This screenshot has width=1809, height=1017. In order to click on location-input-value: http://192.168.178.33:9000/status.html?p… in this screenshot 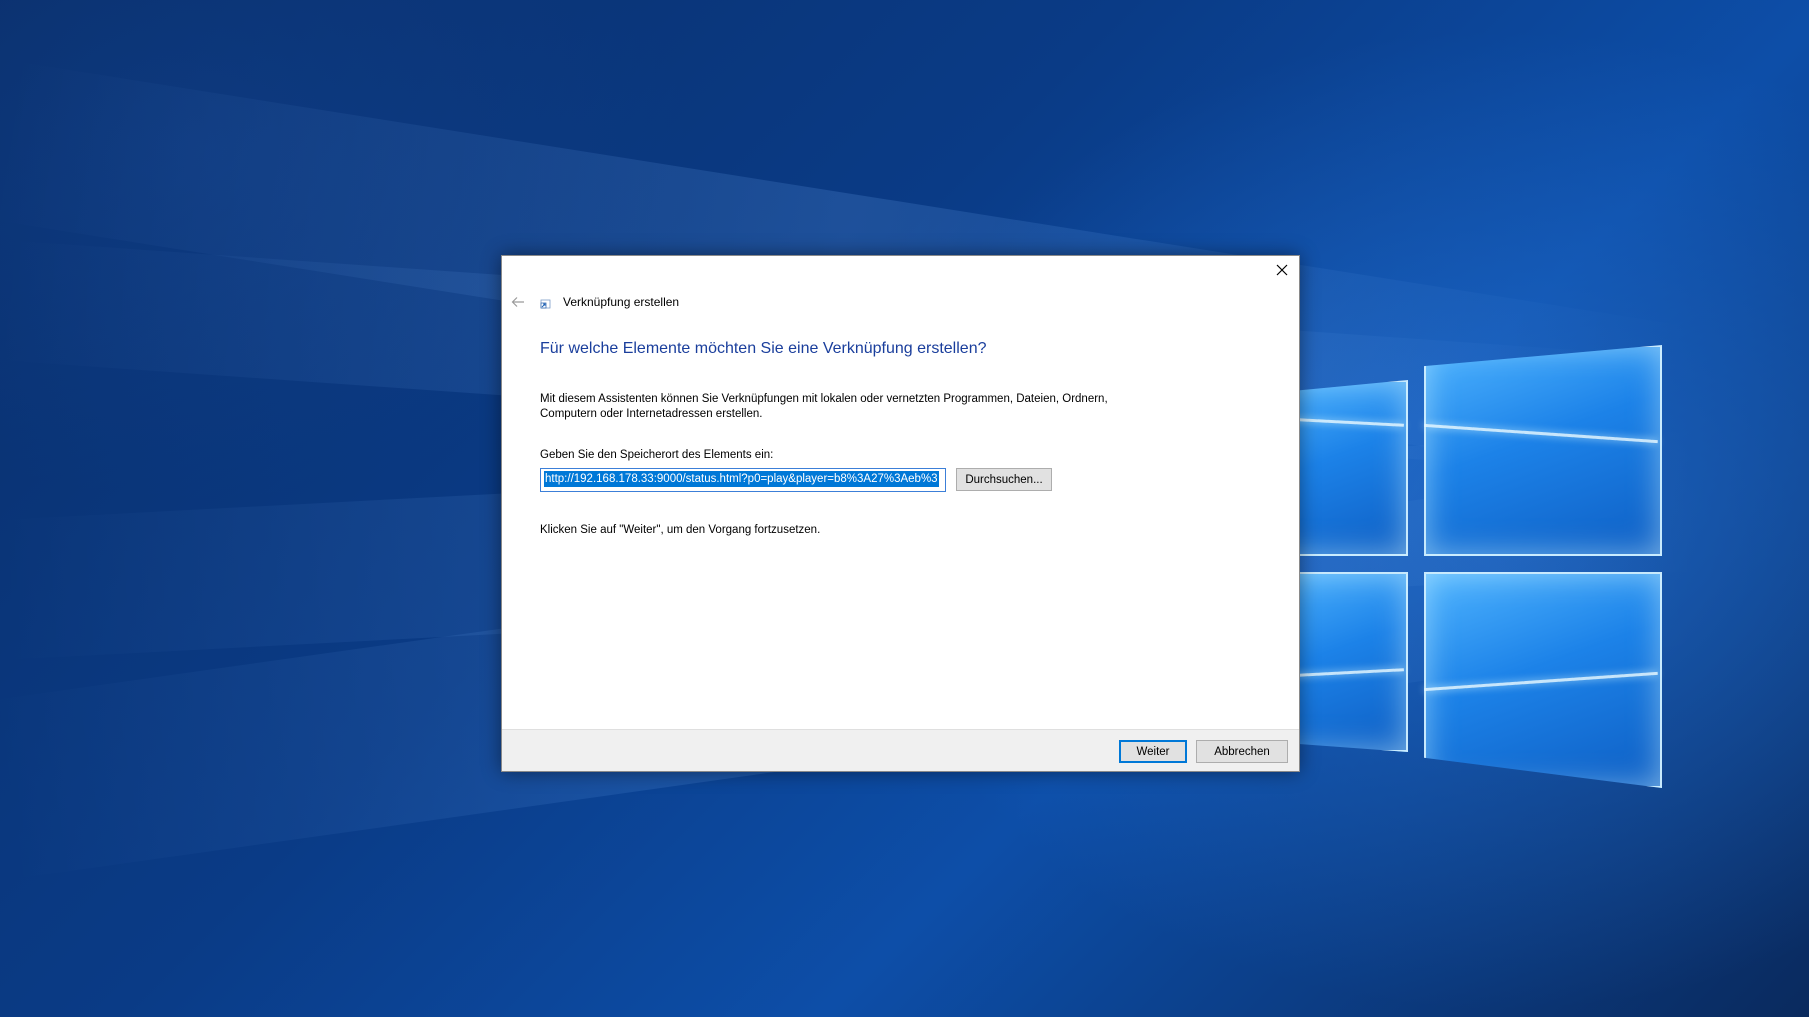, I will do `click(741, 479)`.